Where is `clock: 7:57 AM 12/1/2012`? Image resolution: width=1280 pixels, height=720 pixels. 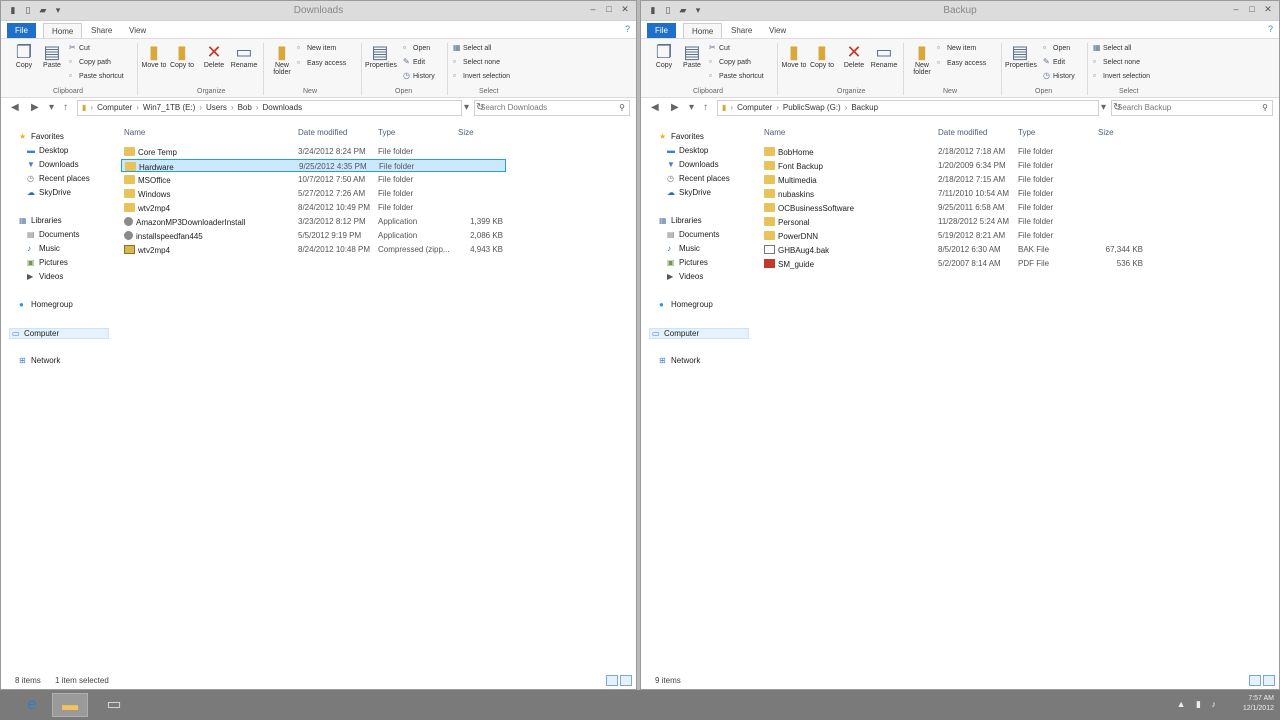
clock: 7:57 AM 12/1/2012 is located at coordinates (1258, 704).